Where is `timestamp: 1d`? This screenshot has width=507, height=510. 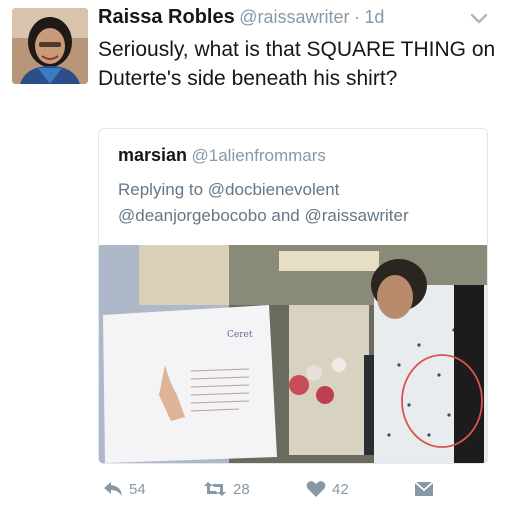 timestamp: 1d is located at coordinates (374, 17).